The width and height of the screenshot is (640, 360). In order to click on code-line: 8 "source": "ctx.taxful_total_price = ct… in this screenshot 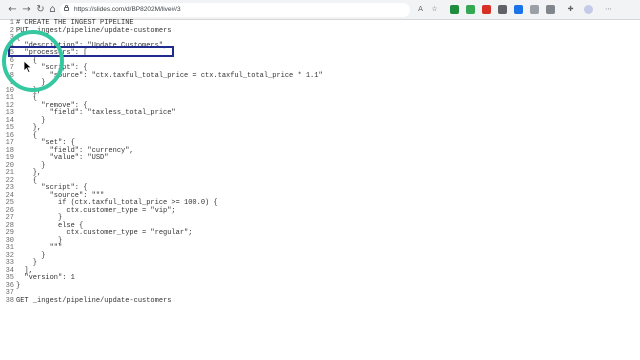, I will do `click(204, 76)`.